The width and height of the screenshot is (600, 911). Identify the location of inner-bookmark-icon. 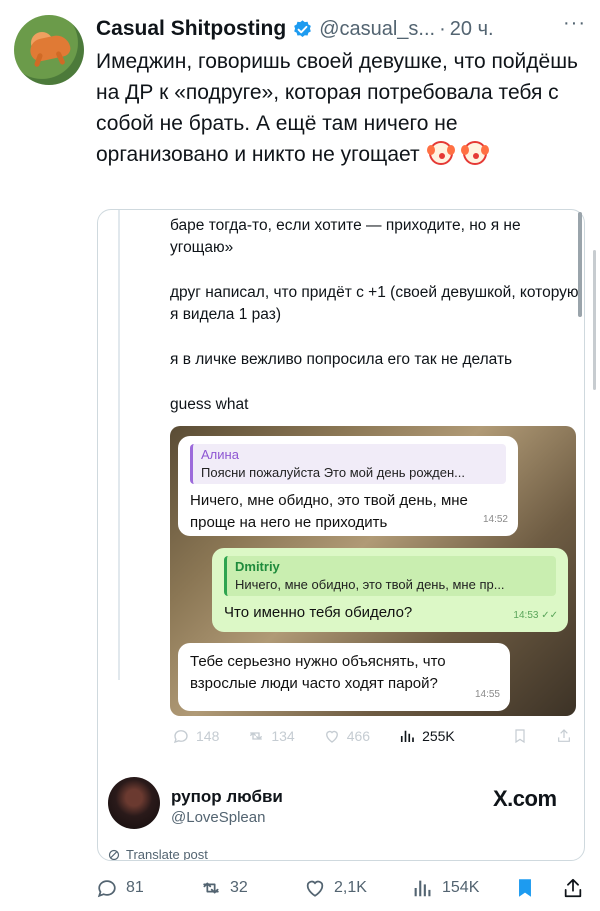
(520, 736).